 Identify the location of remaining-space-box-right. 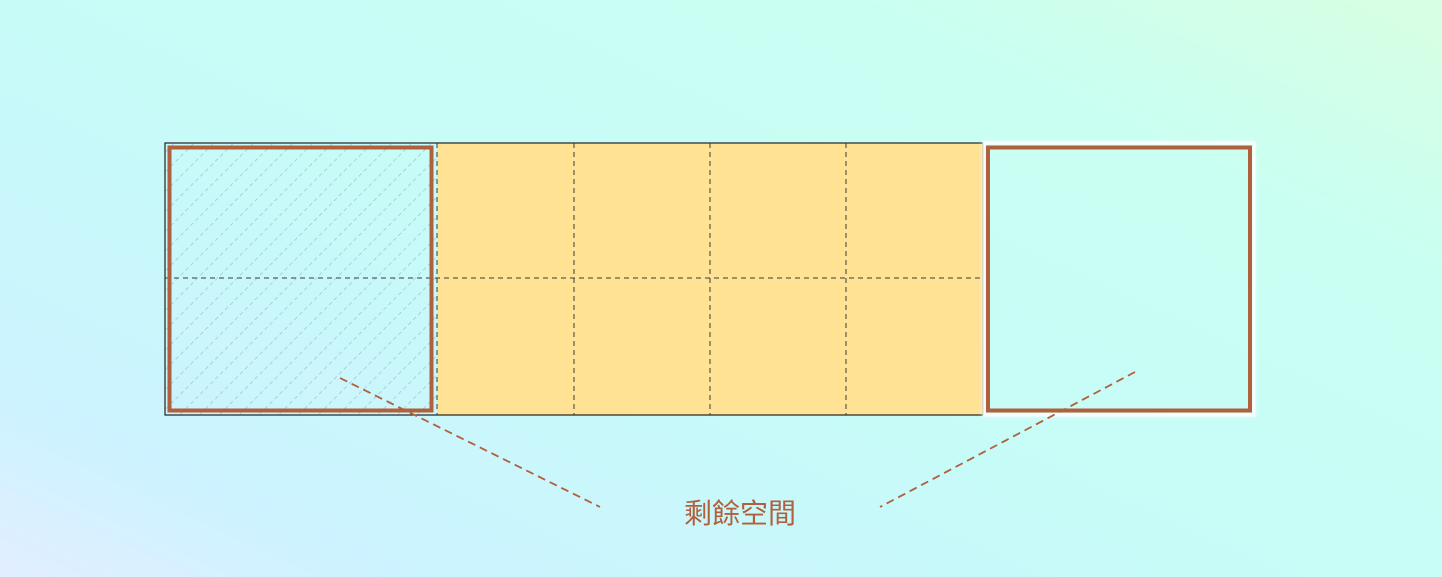
(1119, 279).